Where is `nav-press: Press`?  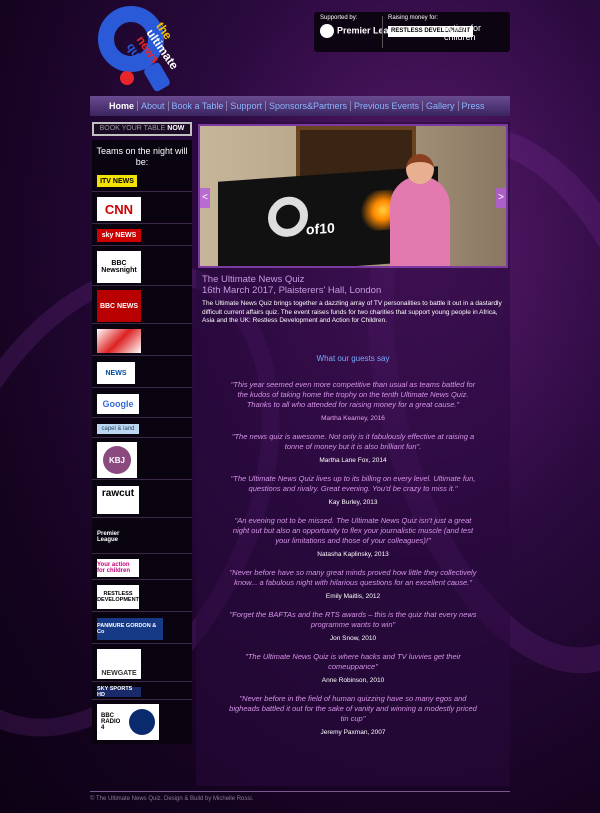
nav-press: Press is located at coordinates (473, 106).